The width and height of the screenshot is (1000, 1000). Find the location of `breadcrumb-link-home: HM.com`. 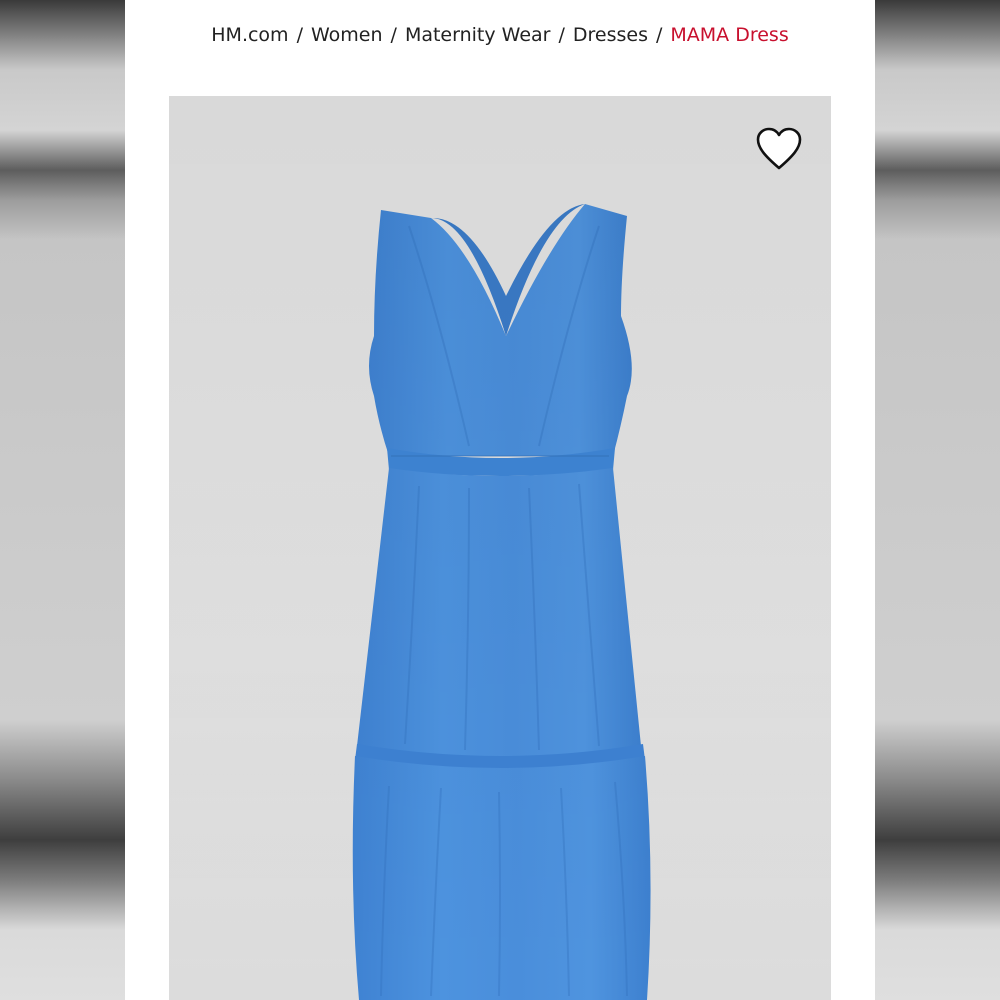

breadcrumb-link-home: HM.com is located at coordinates (249, 35).